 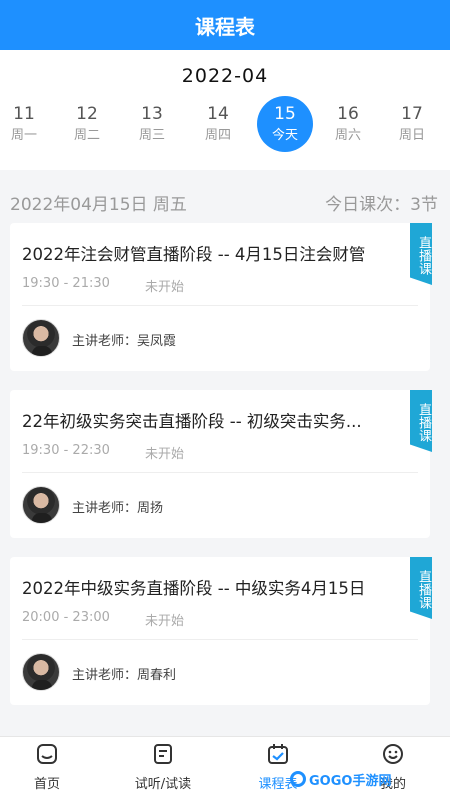 I want to click on day-weekday: 周日, so click(x=411, y=135).